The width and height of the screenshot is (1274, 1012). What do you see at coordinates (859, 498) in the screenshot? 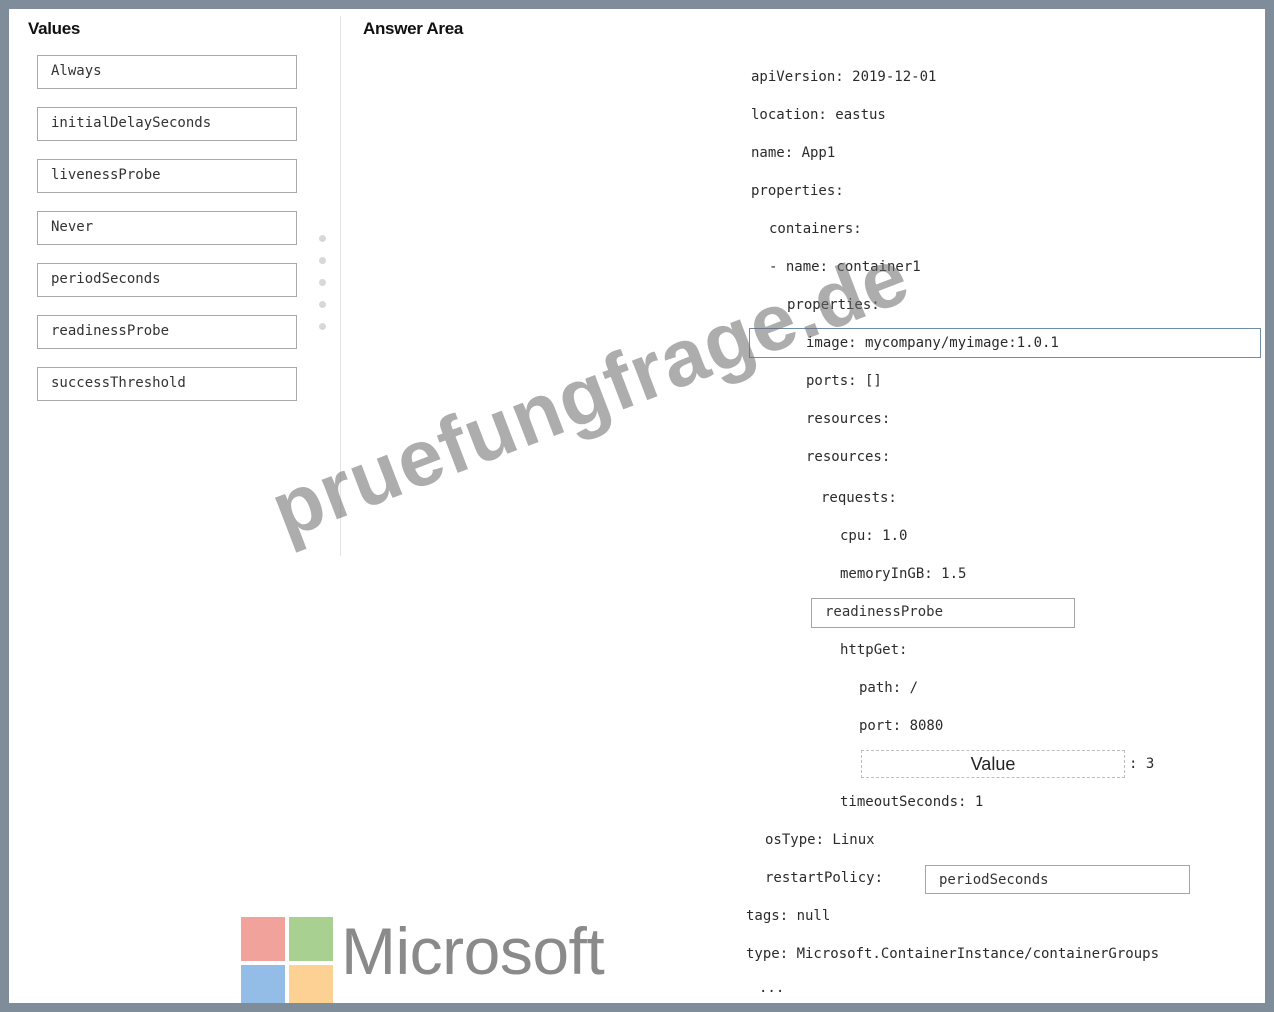
I see `yaml-requests: requests:` at bounding box center [859, 498].